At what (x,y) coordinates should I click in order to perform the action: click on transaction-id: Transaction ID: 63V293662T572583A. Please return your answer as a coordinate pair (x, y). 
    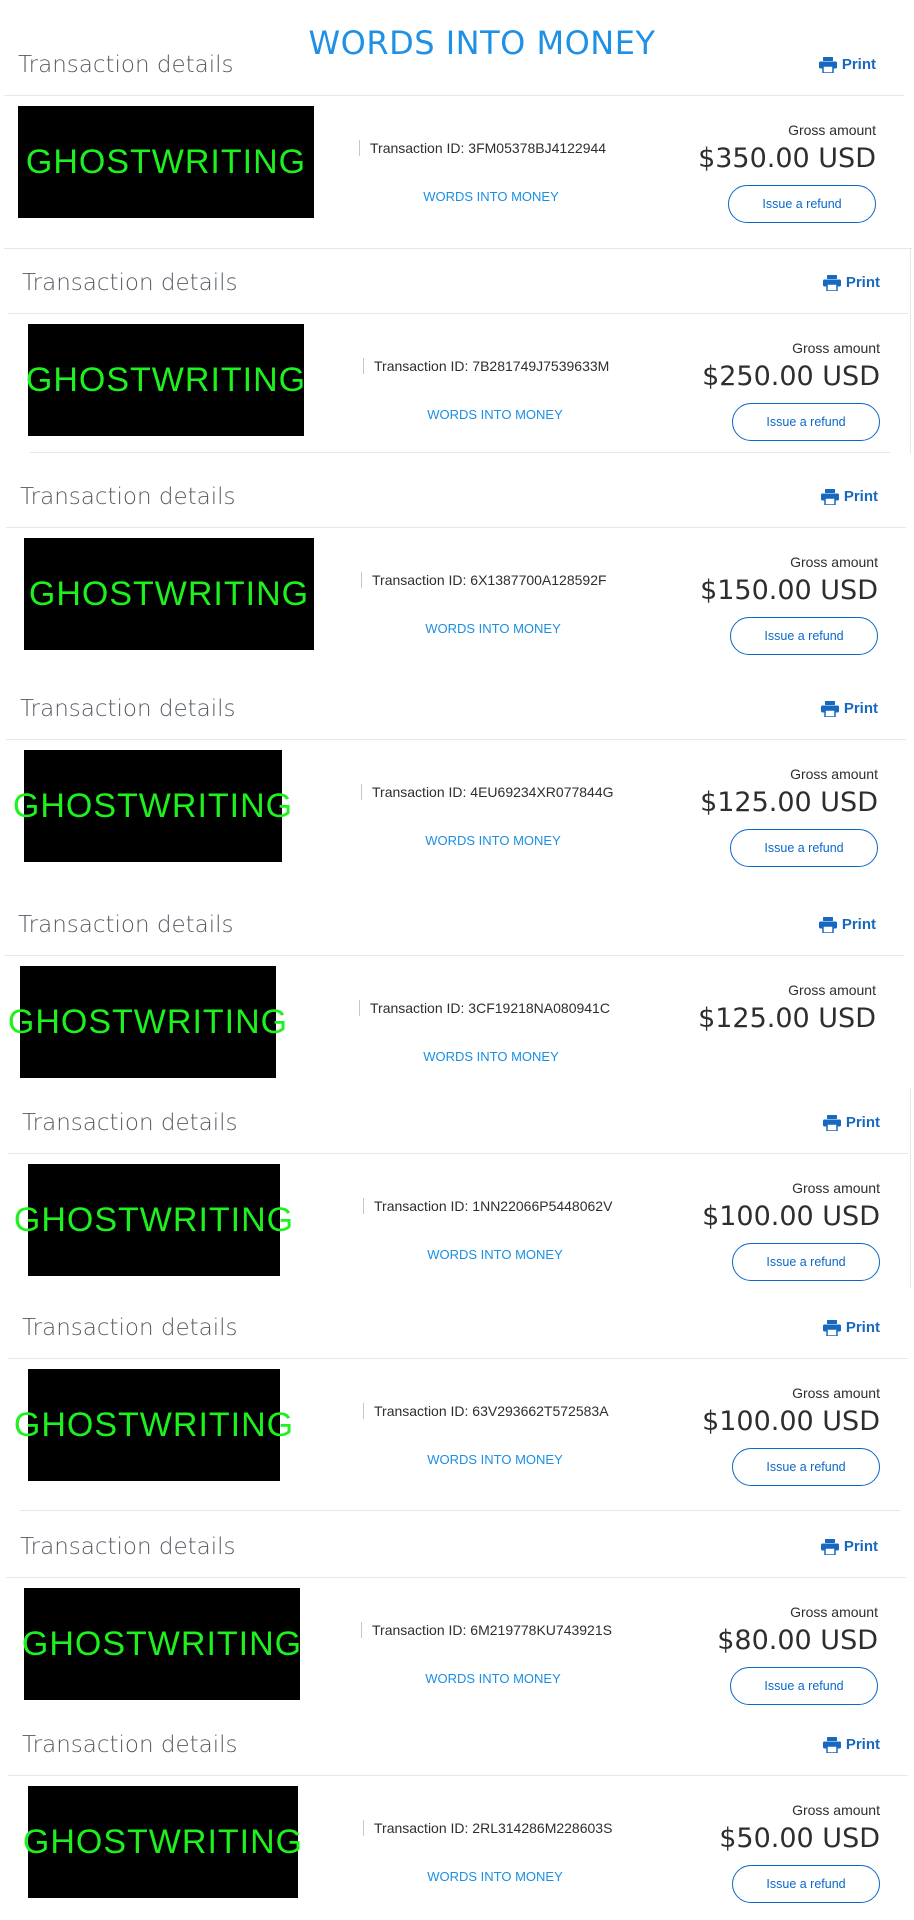
    Looking at the image, I should click on (486, 1411).